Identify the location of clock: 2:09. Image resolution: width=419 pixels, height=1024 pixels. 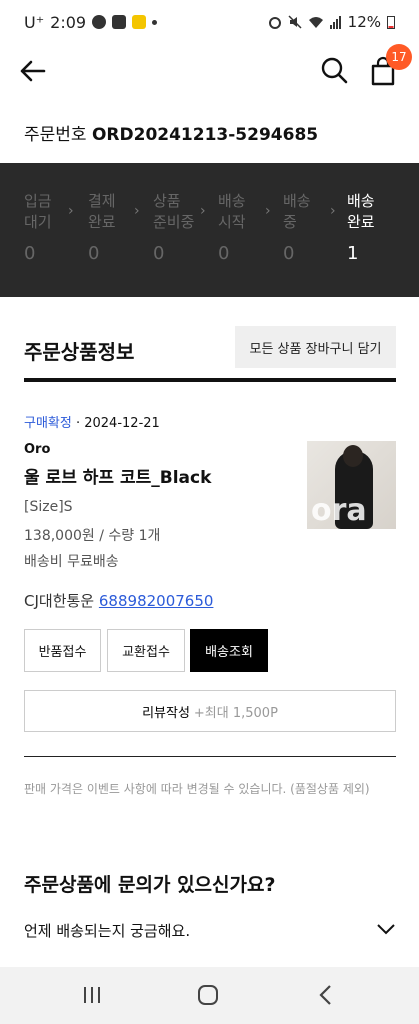
(68, 22).